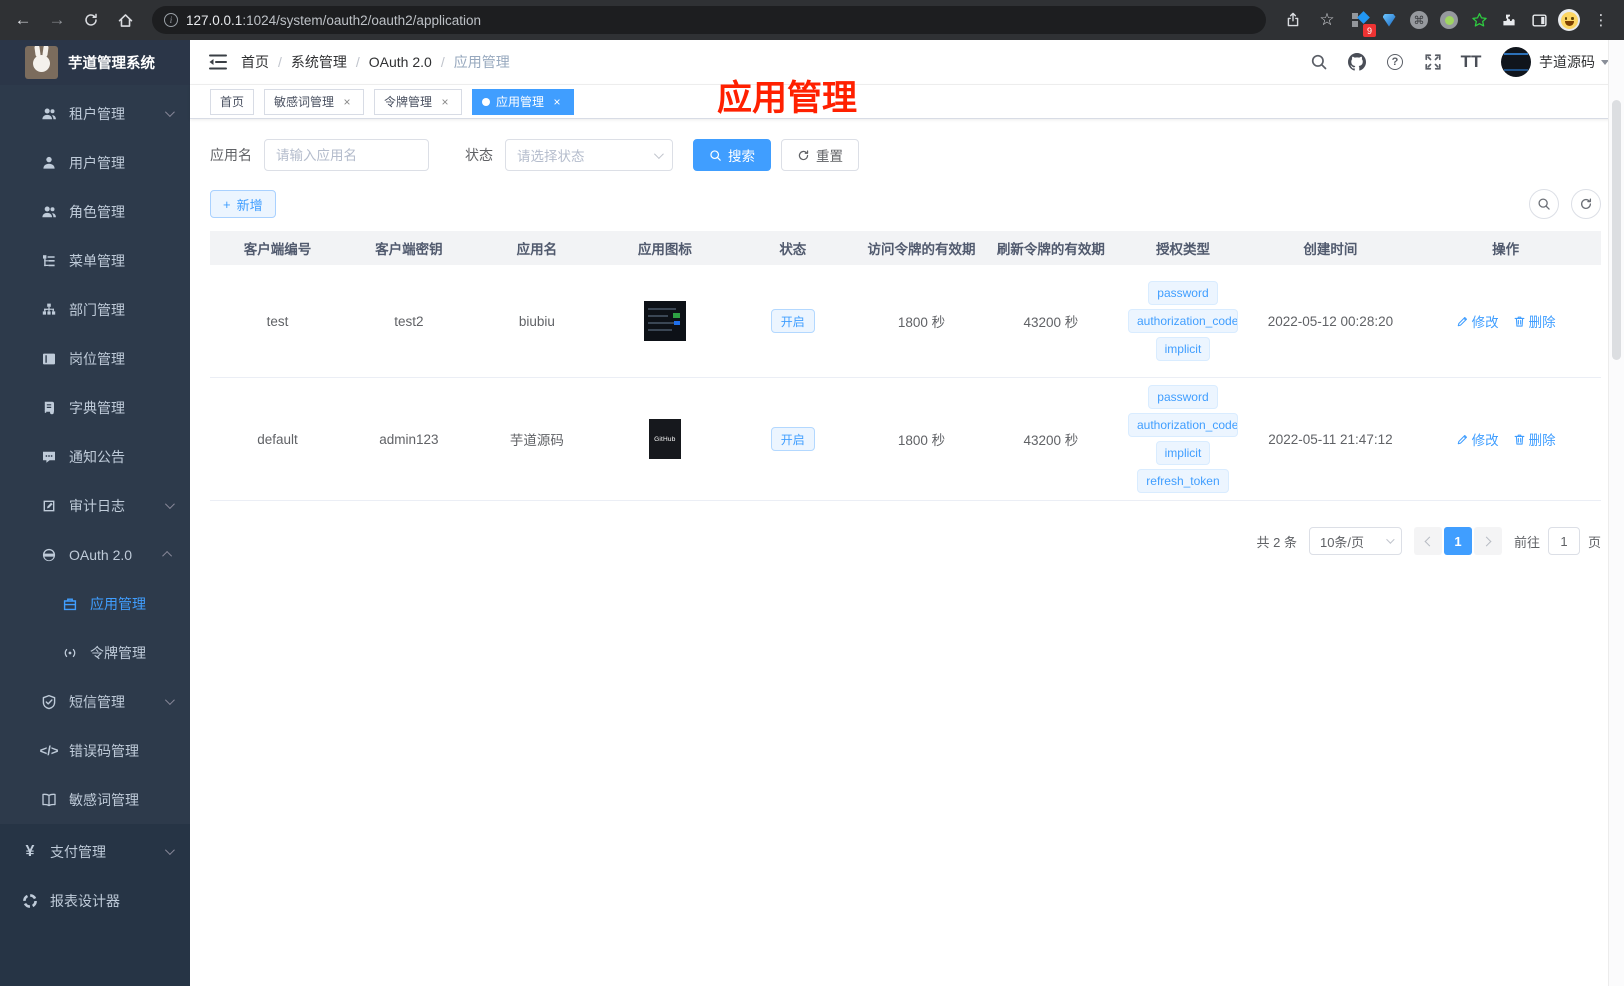 Image resolution: width=1624 pixels, height=986 pixels. What do you see at coordinates (905, 204) in the screenshot?
I see `table-toolbar: + 新增` at bounding box center [905, 204].